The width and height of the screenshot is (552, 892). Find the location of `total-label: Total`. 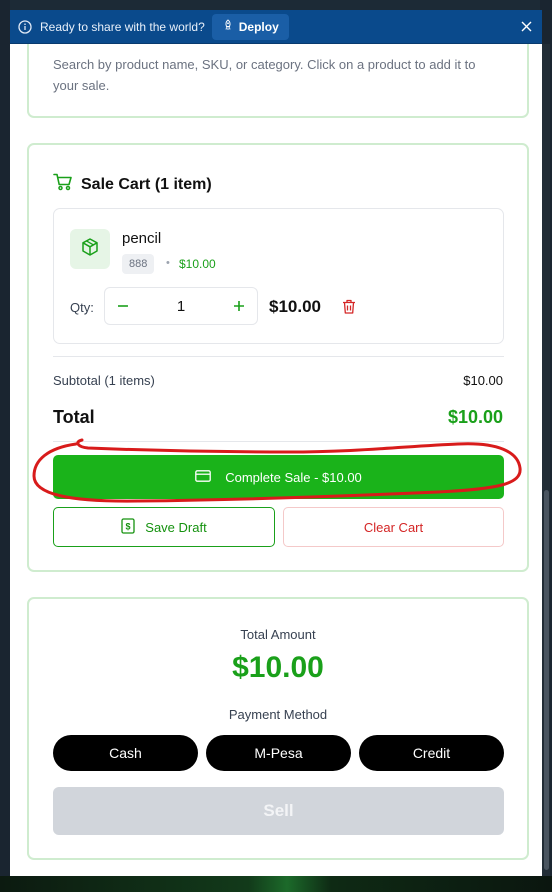

total-label: Total is located at coordinates (74, 417).